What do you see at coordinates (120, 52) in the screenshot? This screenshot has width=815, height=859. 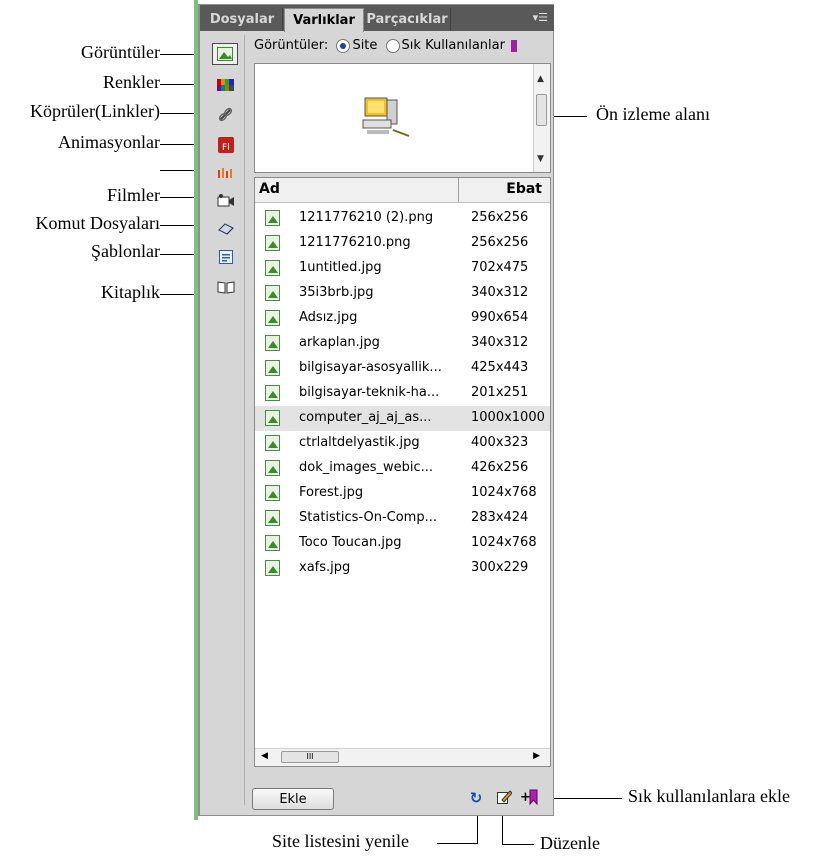 I see `label-goruntuler: Görüntüler` at bounding box center [120, 52].